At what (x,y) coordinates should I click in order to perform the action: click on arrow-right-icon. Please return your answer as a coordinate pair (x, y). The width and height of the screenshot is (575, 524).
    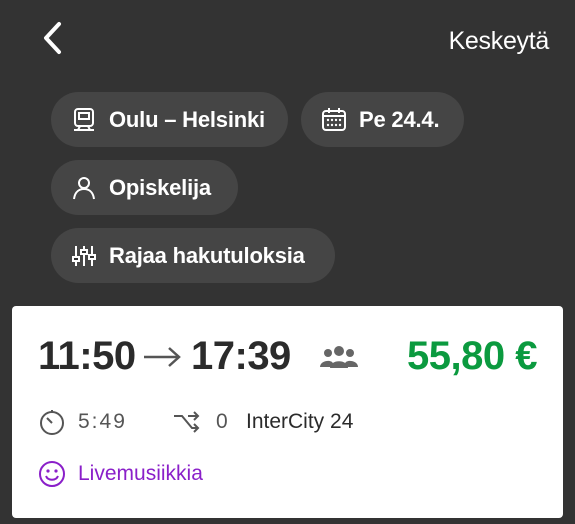
    Looking at the image, I should click on (162, 357).